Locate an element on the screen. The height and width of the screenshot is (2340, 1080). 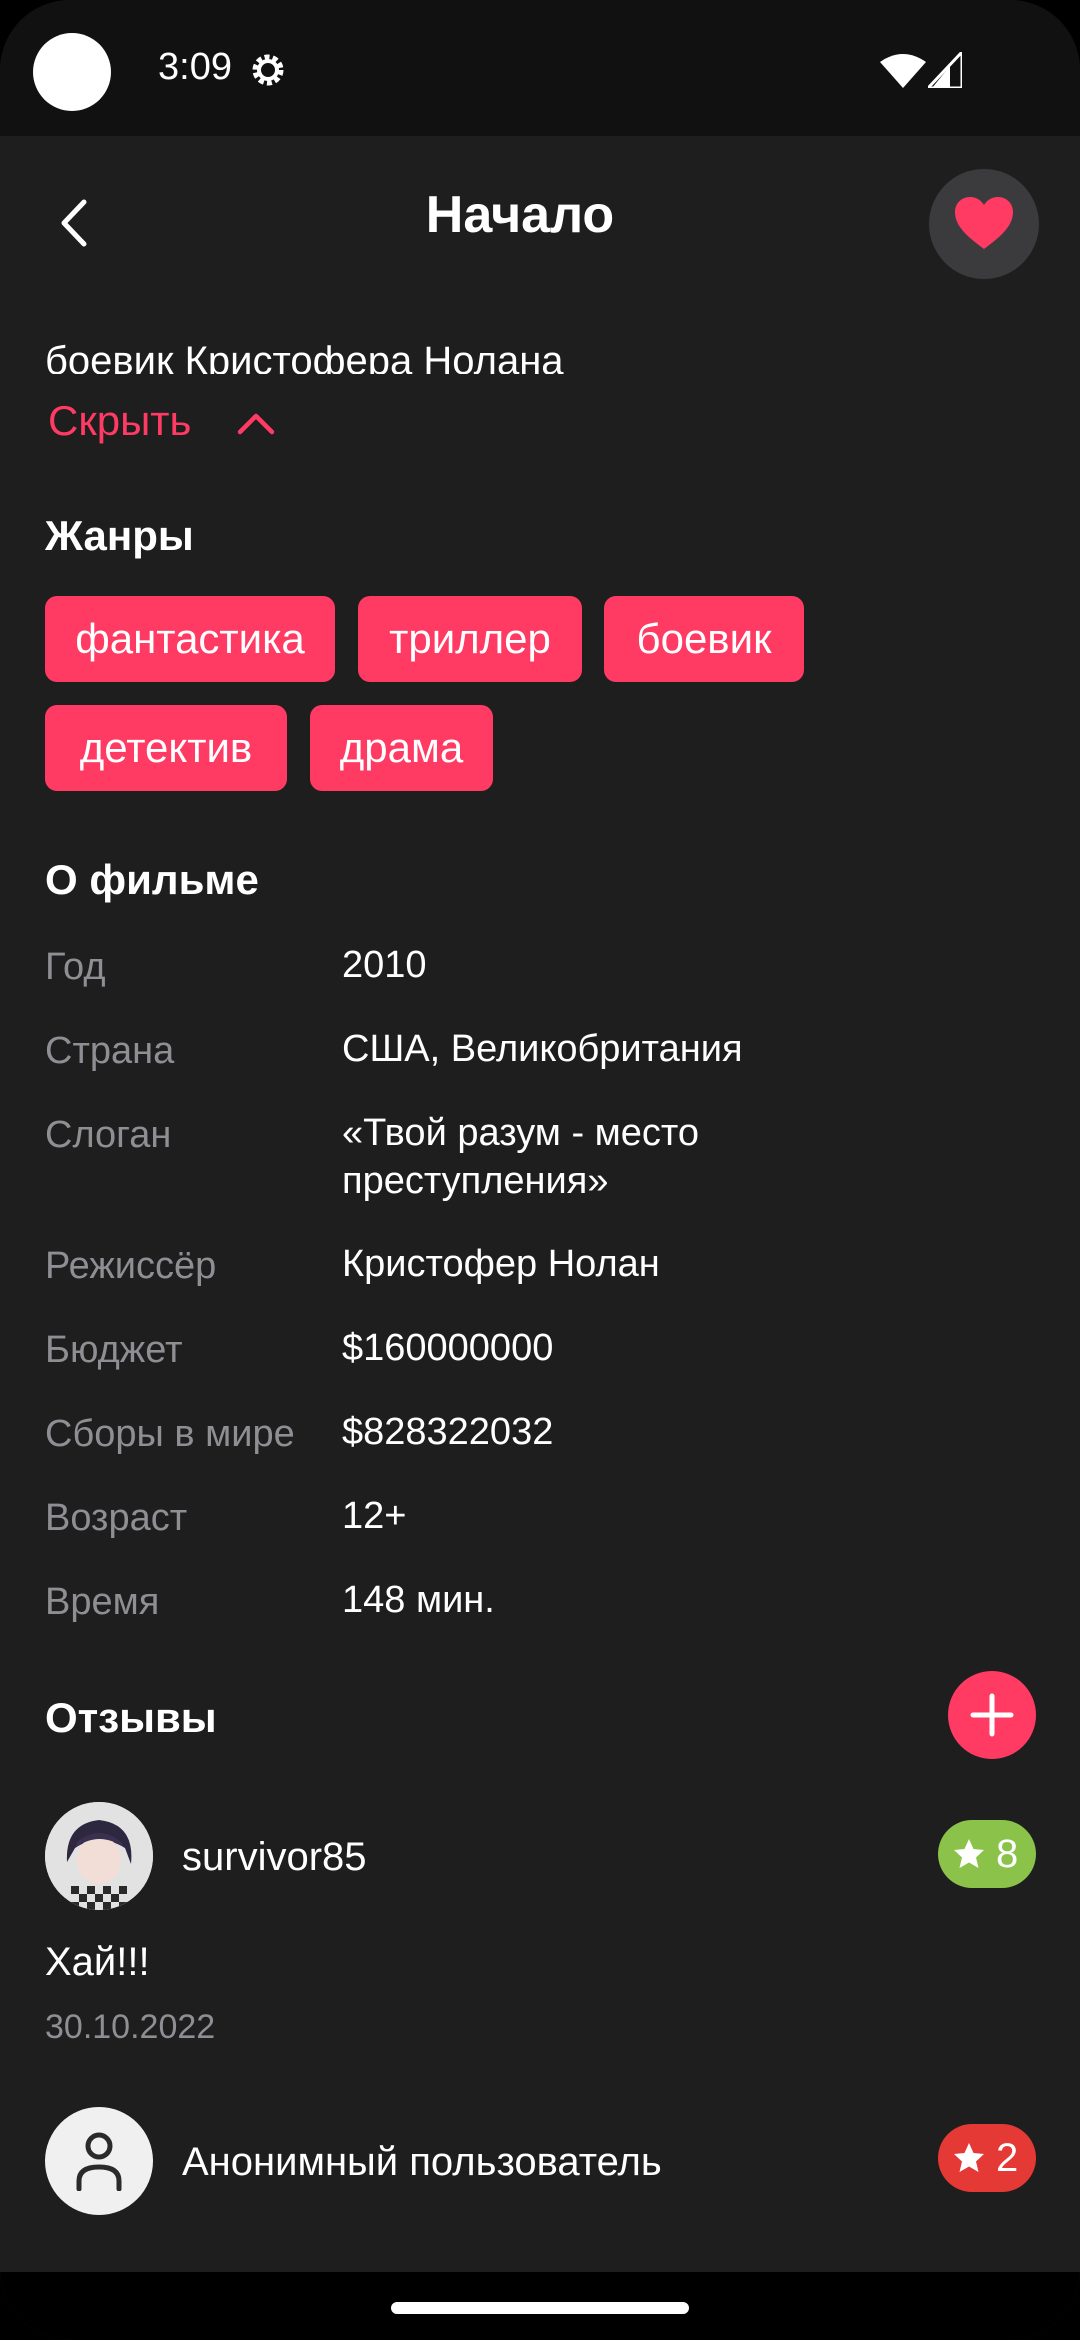
user-icon is located at coordinates (99, 2161).